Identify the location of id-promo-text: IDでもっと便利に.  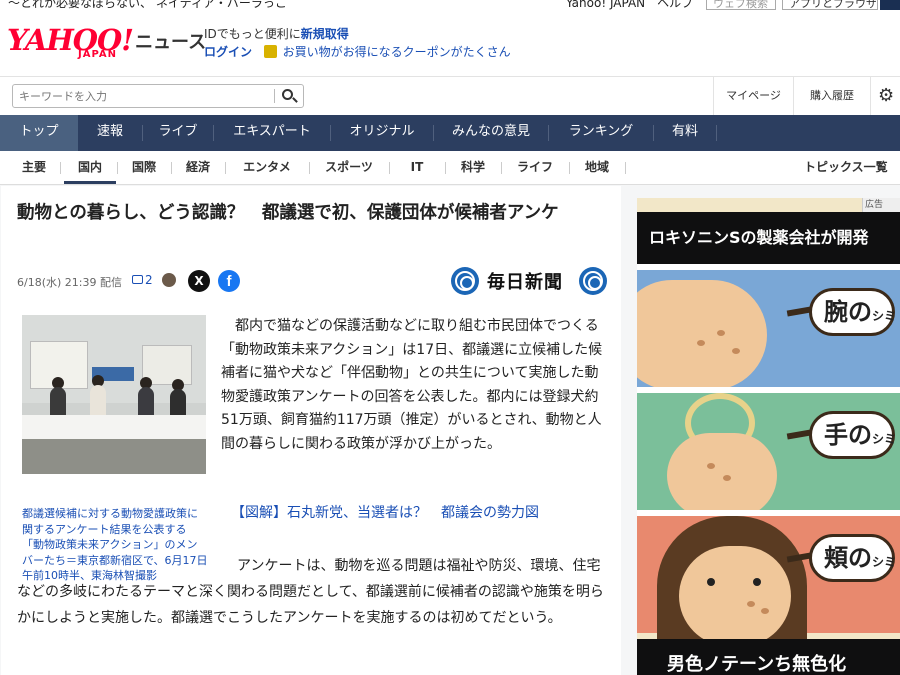
(252, 34).